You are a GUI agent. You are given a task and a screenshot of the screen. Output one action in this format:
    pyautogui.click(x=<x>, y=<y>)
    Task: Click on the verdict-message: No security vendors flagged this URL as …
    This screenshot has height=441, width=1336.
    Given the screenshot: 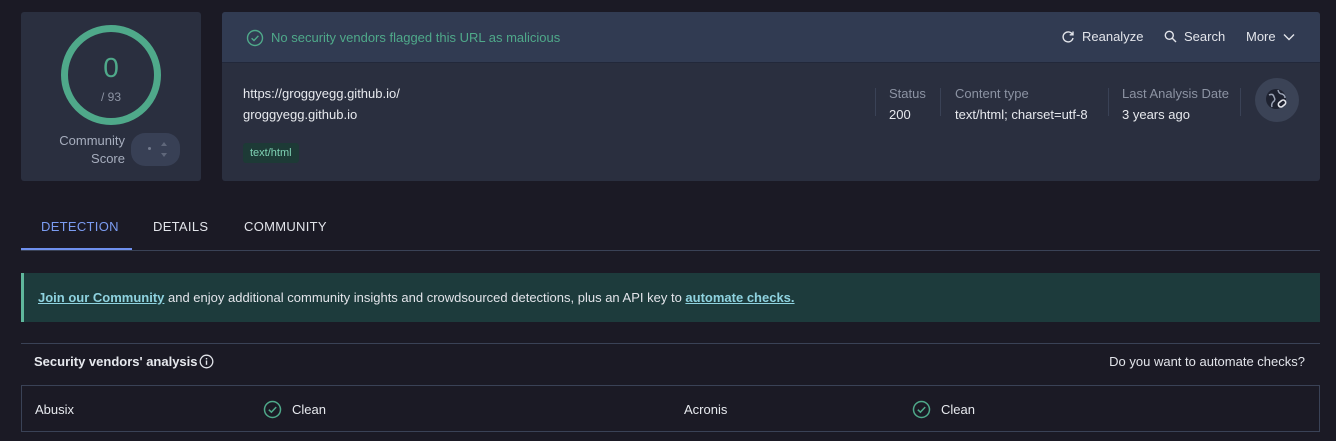 What is the action you would take?
    pyautogui.click(x=416, y=37)
    